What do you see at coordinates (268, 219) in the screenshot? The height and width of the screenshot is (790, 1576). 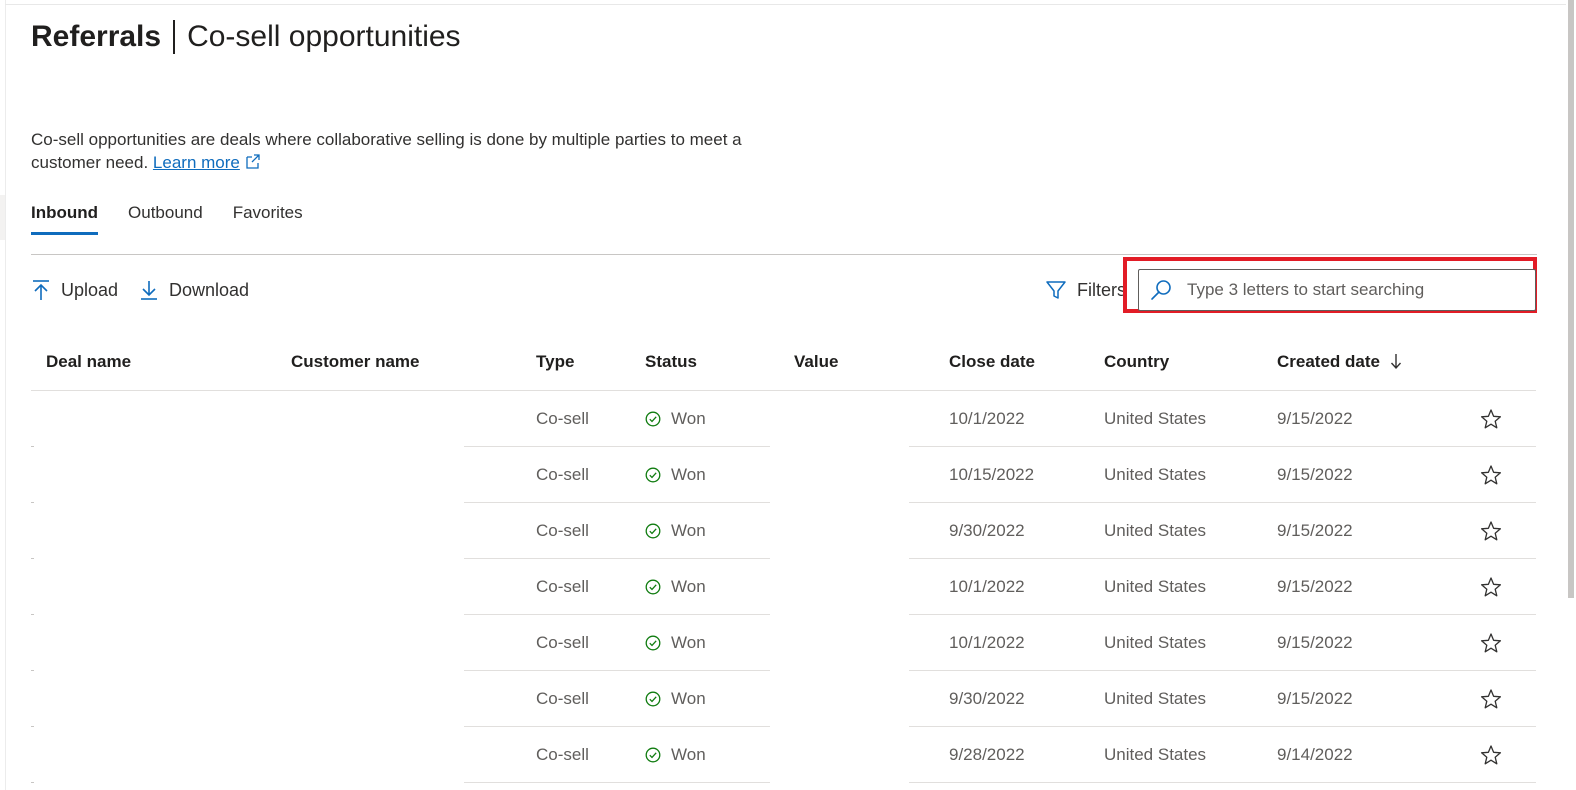 I see `tab-favorites: Favorites` at bounding box center [268, 219].